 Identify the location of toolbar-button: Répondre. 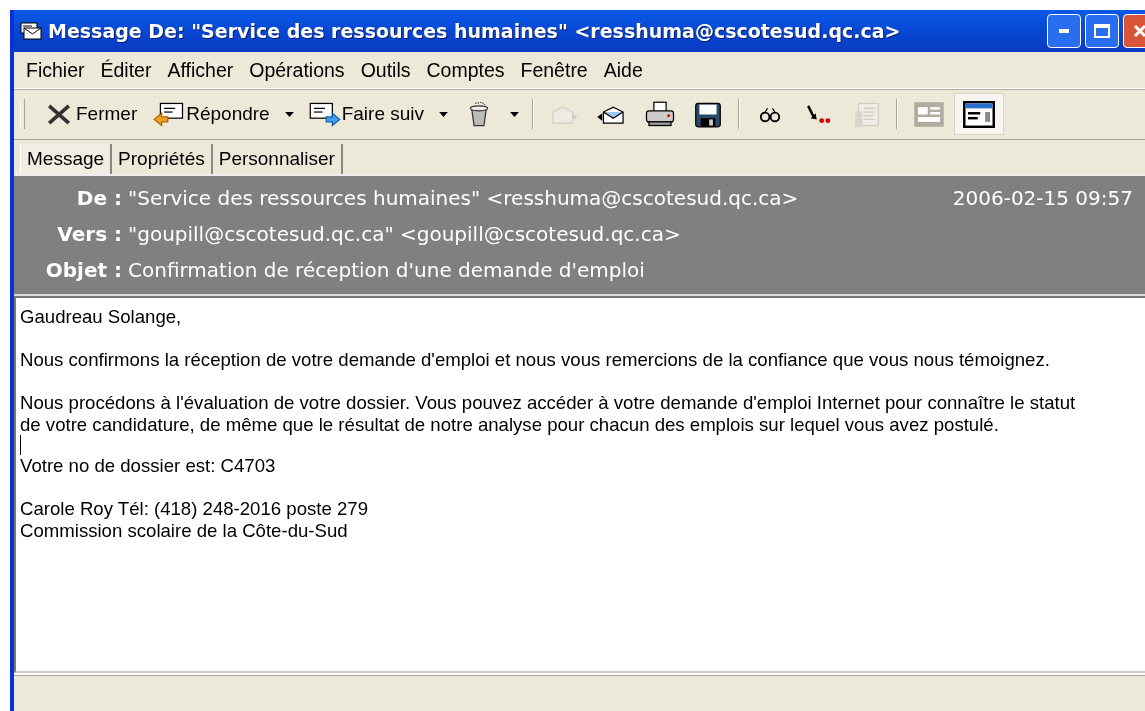
(211, 114).